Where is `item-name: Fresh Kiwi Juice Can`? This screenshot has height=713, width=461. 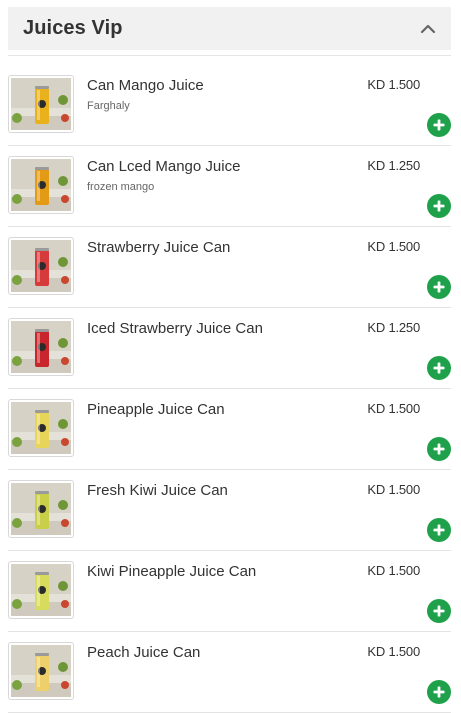
item-name: Fresh Kiwi Juice Can is located at coordinates (157, 490).